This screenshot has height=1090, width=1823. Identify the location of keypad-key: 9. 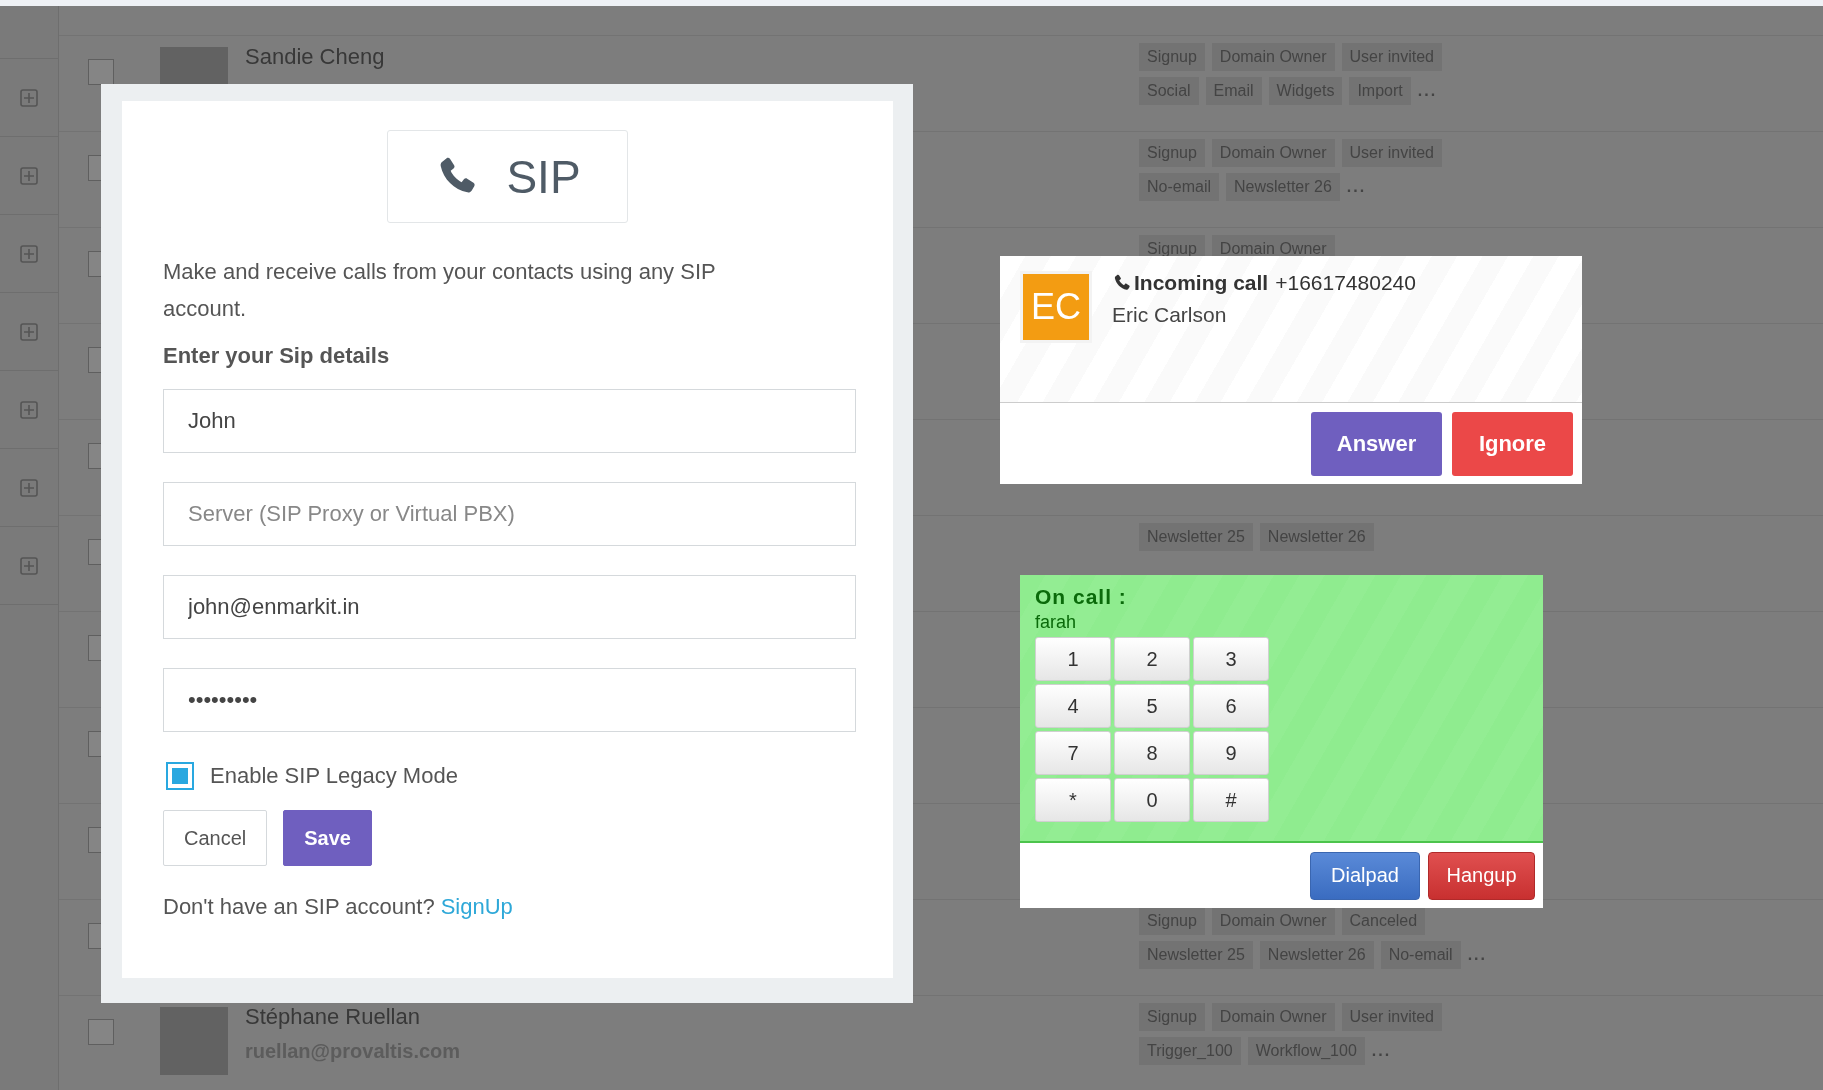
(1231, 753).